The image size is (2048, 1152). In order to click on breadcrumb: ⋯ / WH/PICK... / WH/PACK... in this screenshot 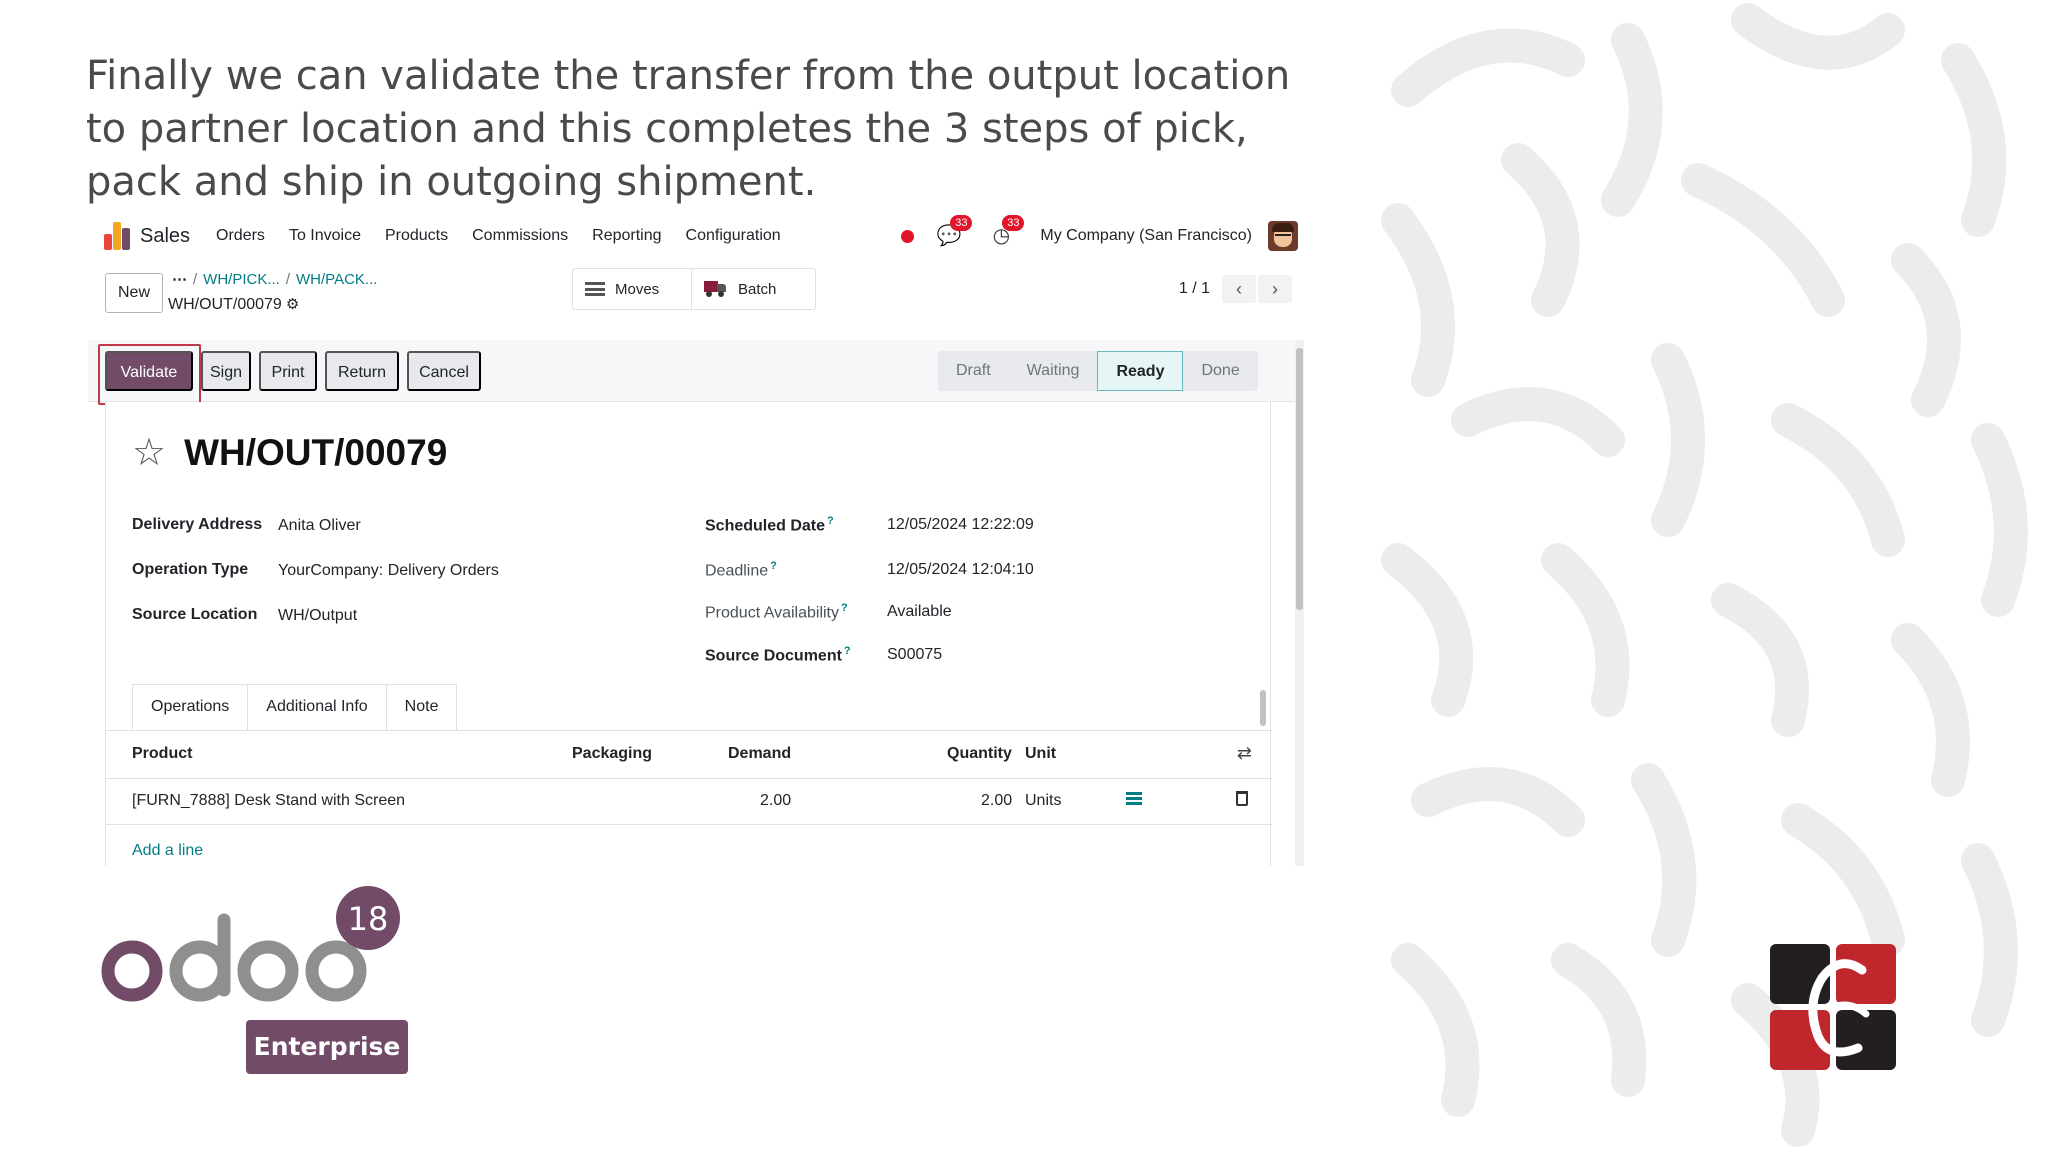, I will do `click(275, 279)`.